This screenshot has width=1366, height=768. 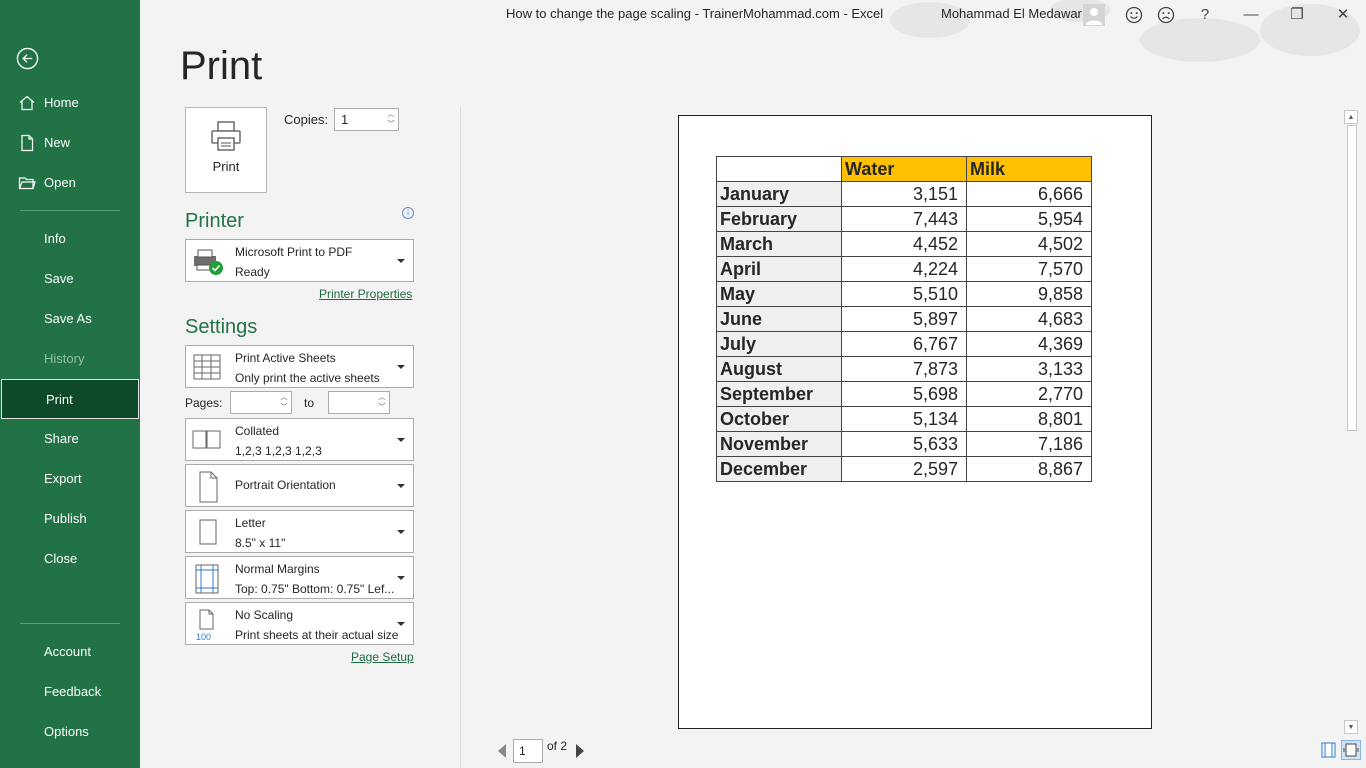 What do you see at coordinates (63, 478) in the screenshot?
I see `nav-item-label: Export` at bounding box center [63, 478].